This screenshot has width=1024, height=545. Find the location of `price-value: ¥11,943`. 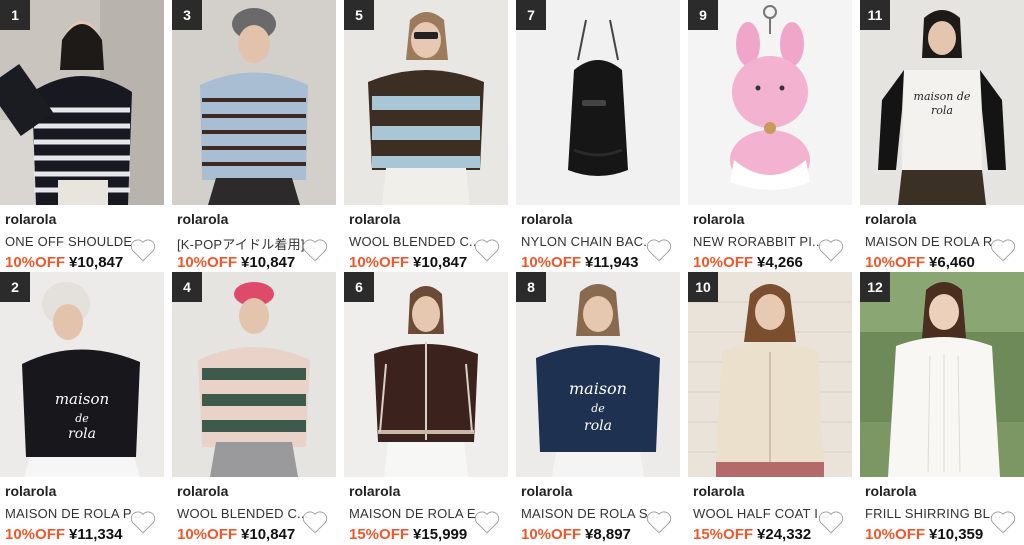

price-value: ¥11,943 is located at coordinates (612, 262).